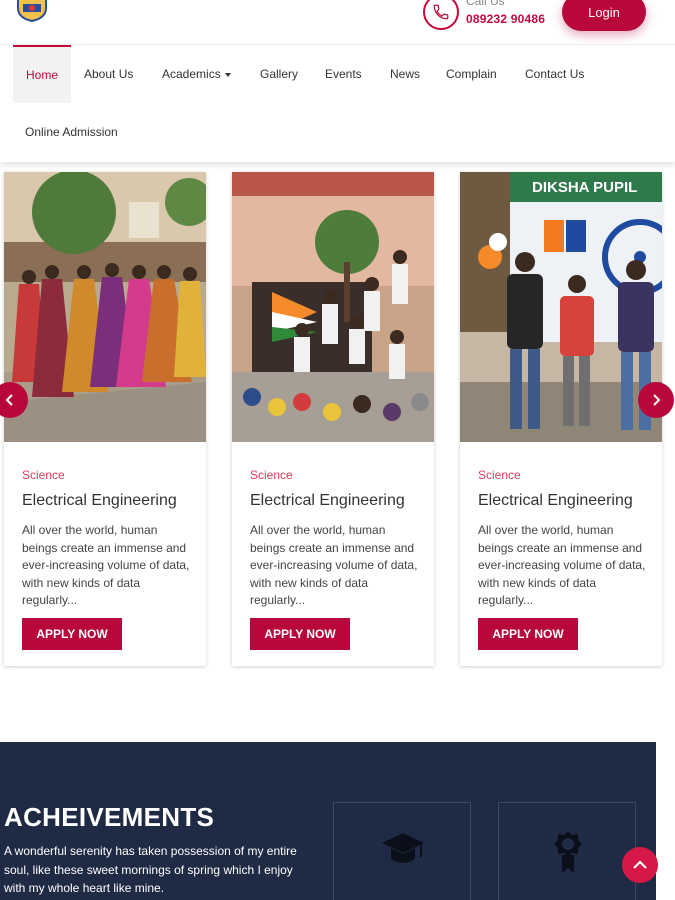 The width and height of the screenshot is (675, 900). Describe the element at coordinates (279, 74) in the screenshot. I see `nav-item-gallery: Gallery` at that location.